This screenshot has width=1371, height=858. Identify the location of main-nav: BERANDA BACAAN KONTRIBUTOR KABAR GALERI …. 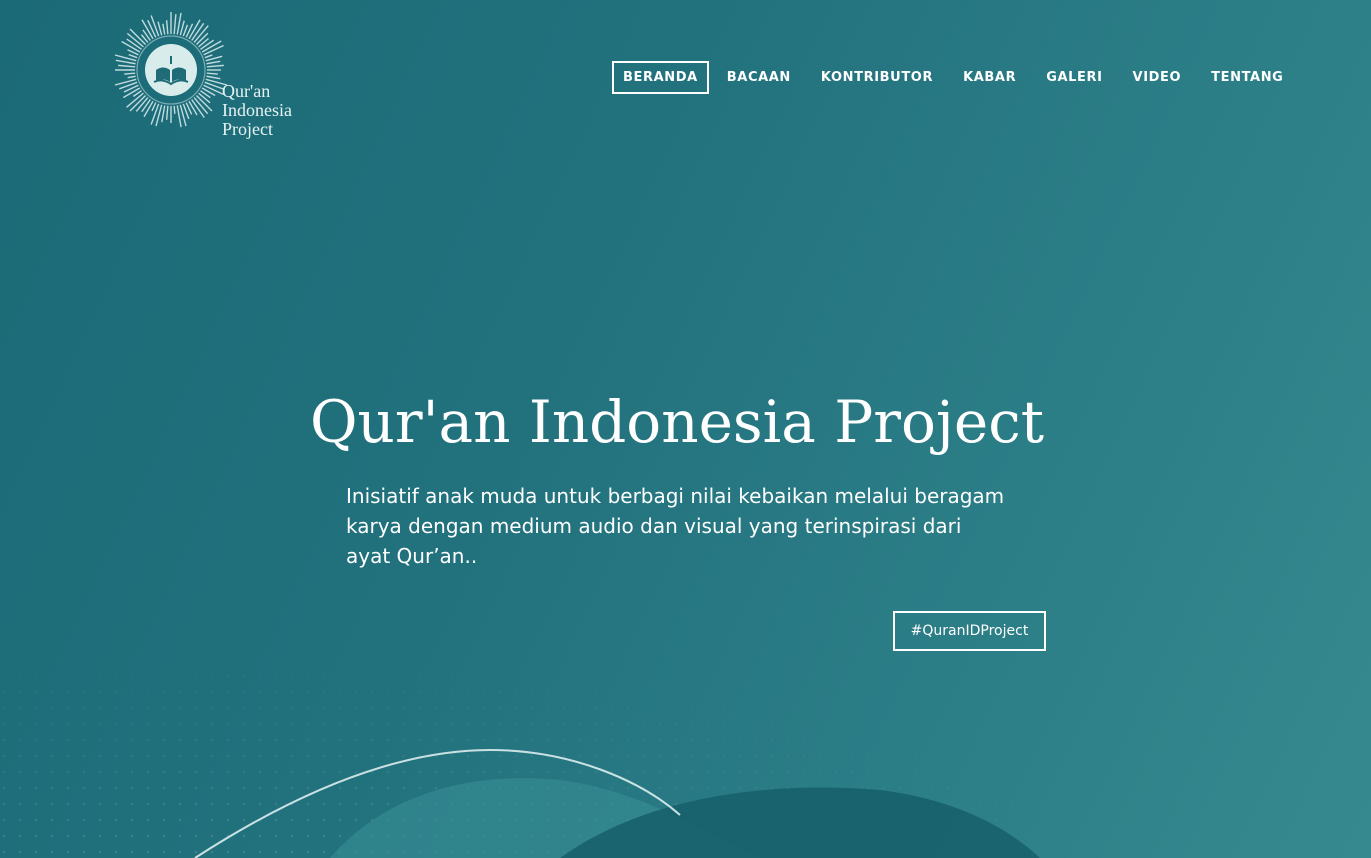
(947, 77).